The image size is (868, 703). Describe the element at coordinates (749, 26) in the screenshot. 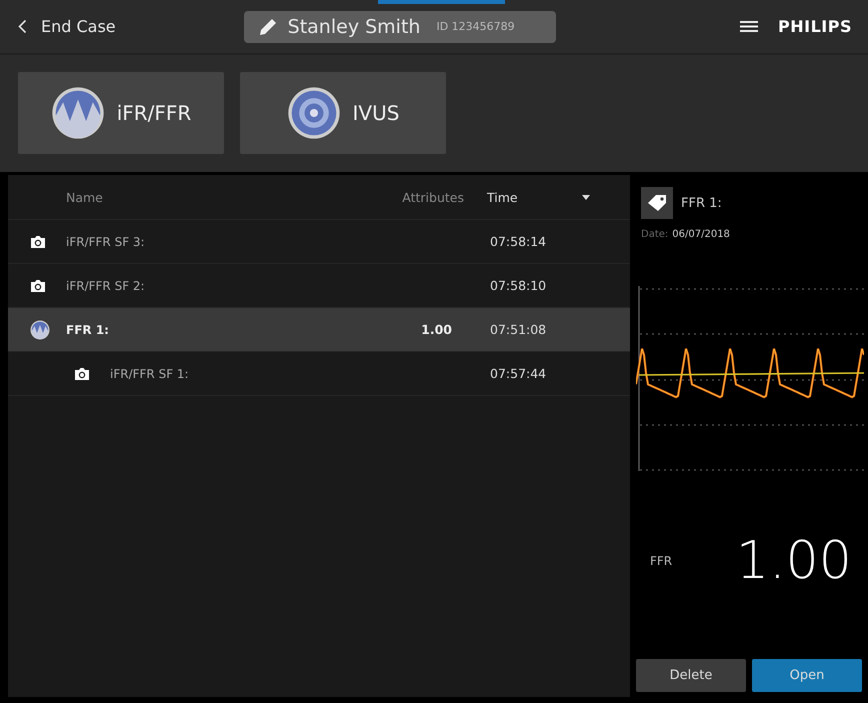

I see `menu-icon` at that location.